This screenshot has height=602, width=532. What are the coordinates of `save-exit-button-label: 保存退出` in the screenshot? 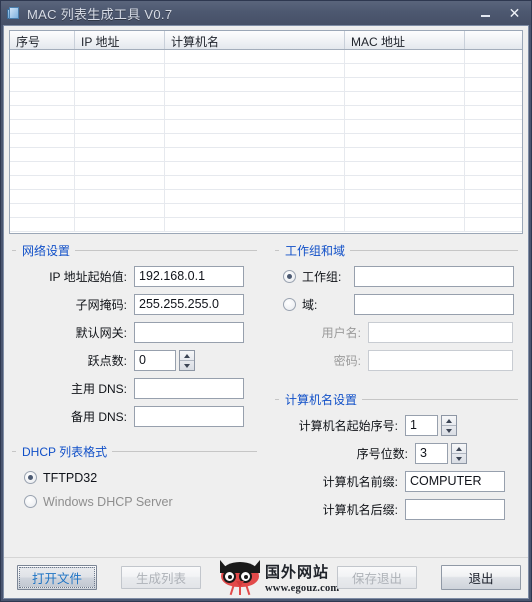 It's located at (376, 579).